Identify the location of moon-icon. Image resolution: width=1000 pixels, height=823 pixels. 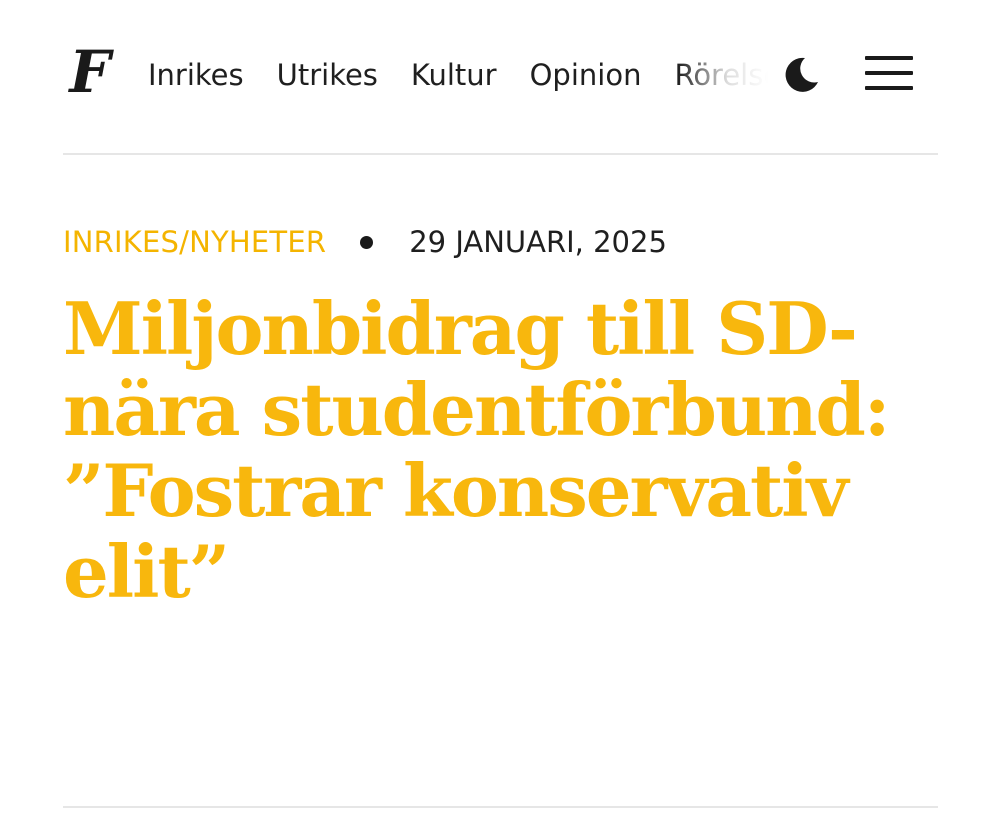
(801, 75).